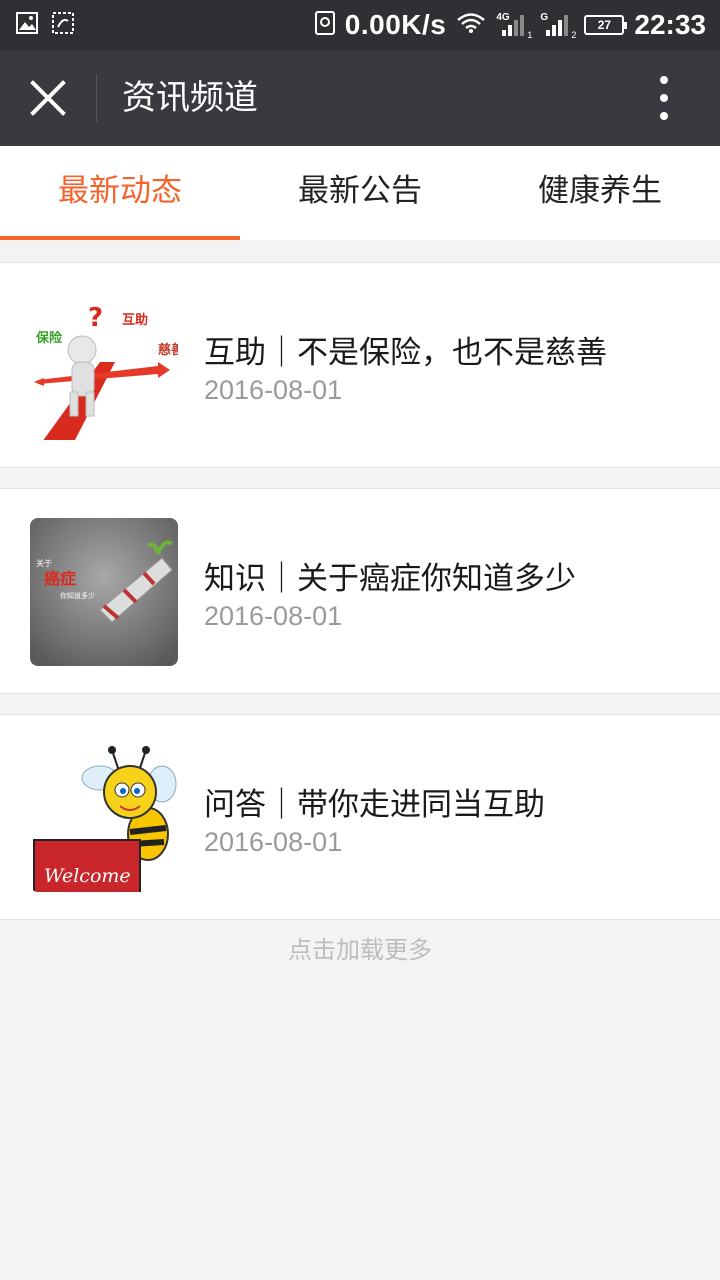  What do you see at coordinates (360, 98) in the screenshot?
I see `title-bar: 资讯频道` at bounding box center [360, 98].